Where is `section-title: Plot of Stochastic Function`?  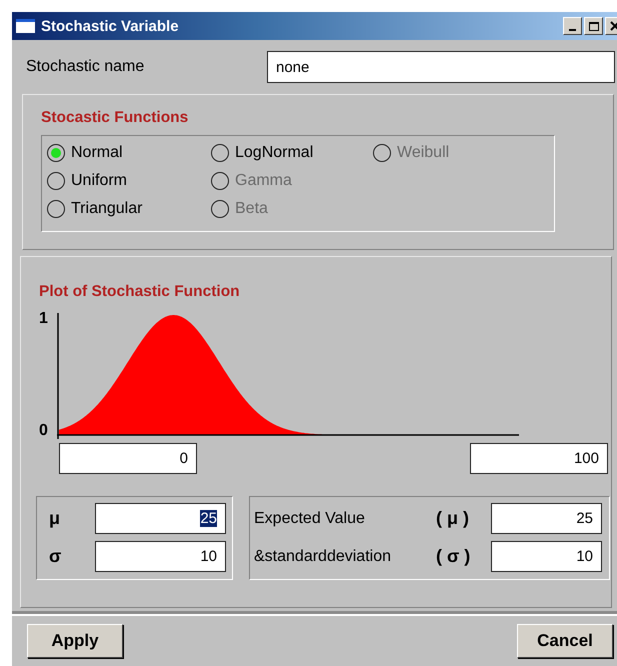
section-title: Plot of Stochastic Function is located at coordinates (140, 292).